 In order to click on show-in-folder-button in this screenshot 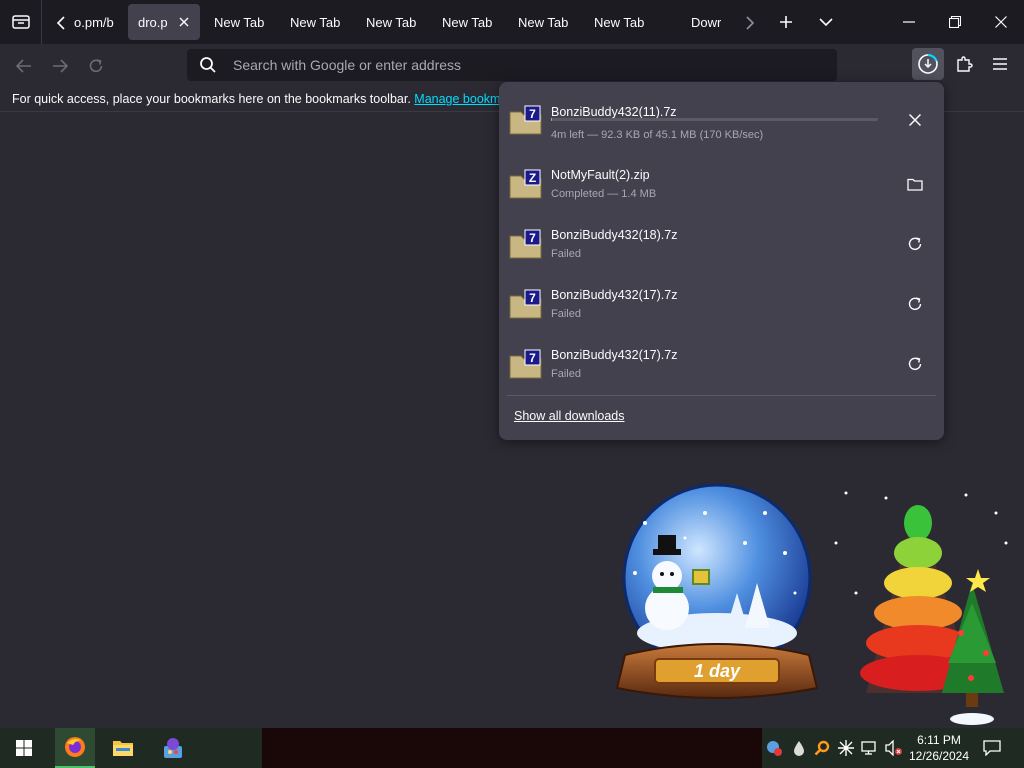, I will do `click(915, 184)`.